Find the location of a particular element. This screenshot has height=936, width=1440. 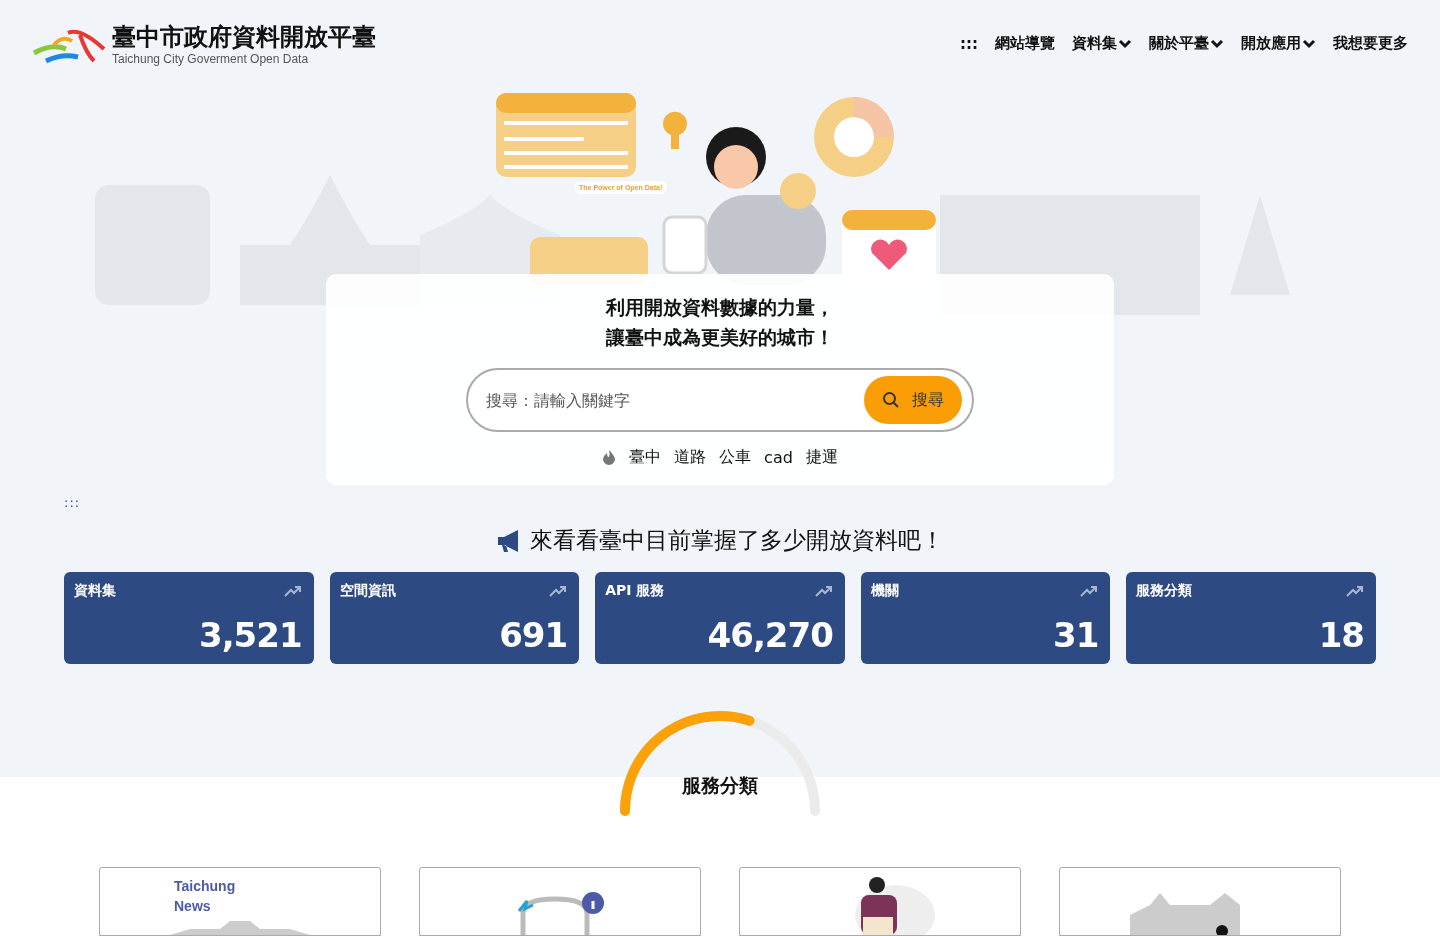

stat-label: 資料集 is located at coordinates (95, 591).